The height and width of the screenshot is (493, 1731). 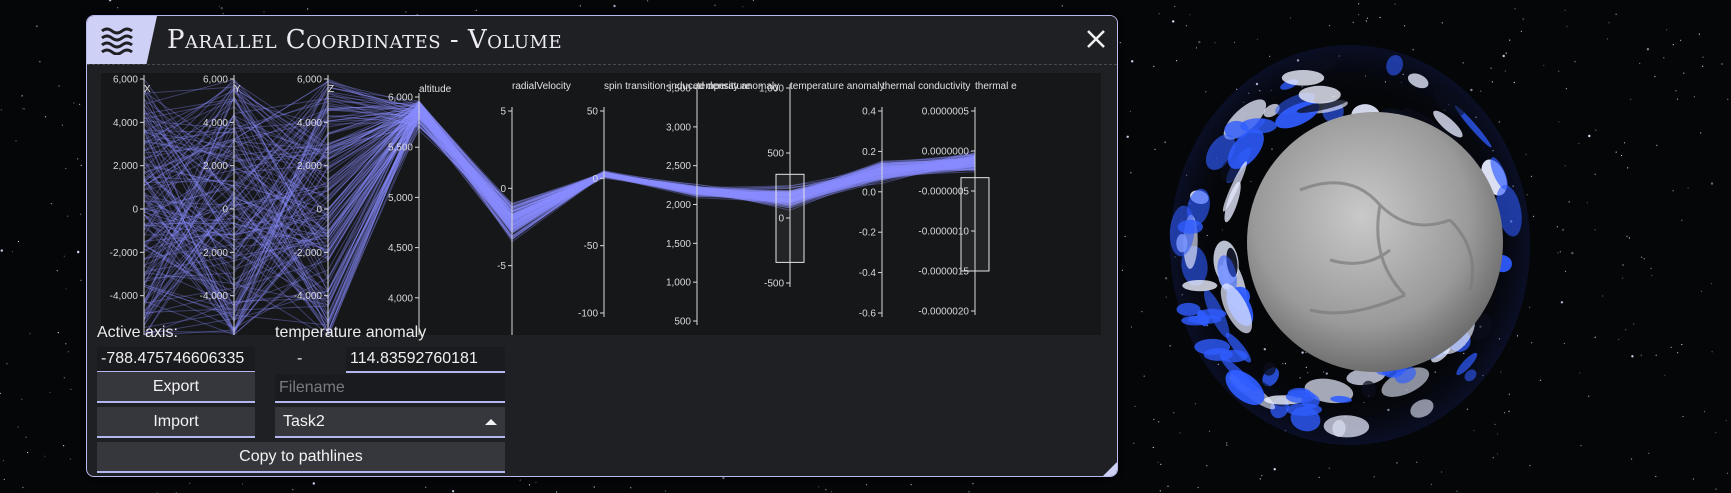 I want to click on tick-label: 5, so click(x=503, y=112).